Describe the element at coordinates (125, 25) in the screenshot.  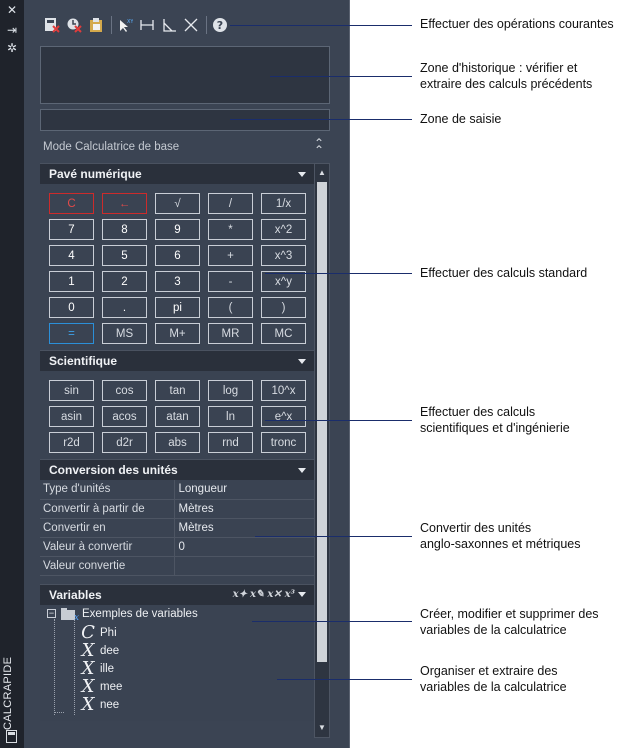
I see `get-coordinates-icon: XY` at that location.